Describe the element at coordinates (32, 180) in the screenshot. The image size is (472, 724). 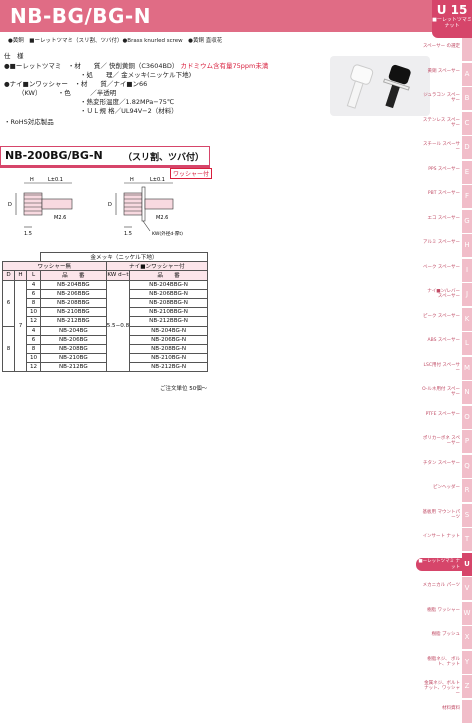
I see `dim-h: H` at that location.